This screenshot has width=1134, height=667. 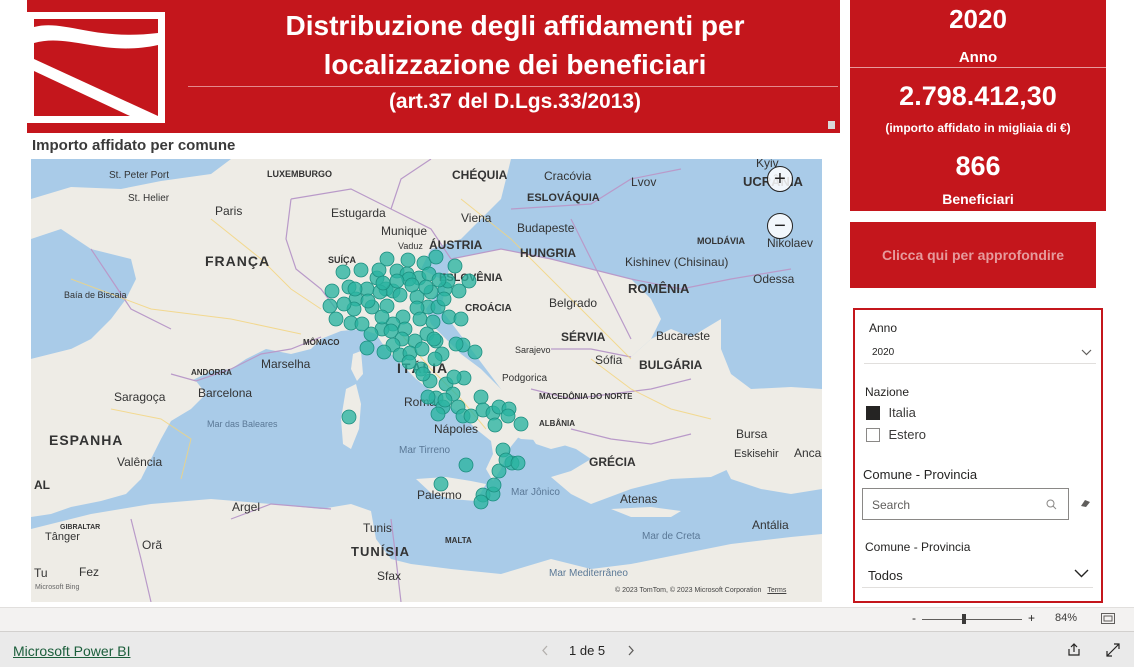 What do you see at coordinates (965, 504) in the screenshot?
I see `comune-search-input: Search` at bounding box center [965, 504].